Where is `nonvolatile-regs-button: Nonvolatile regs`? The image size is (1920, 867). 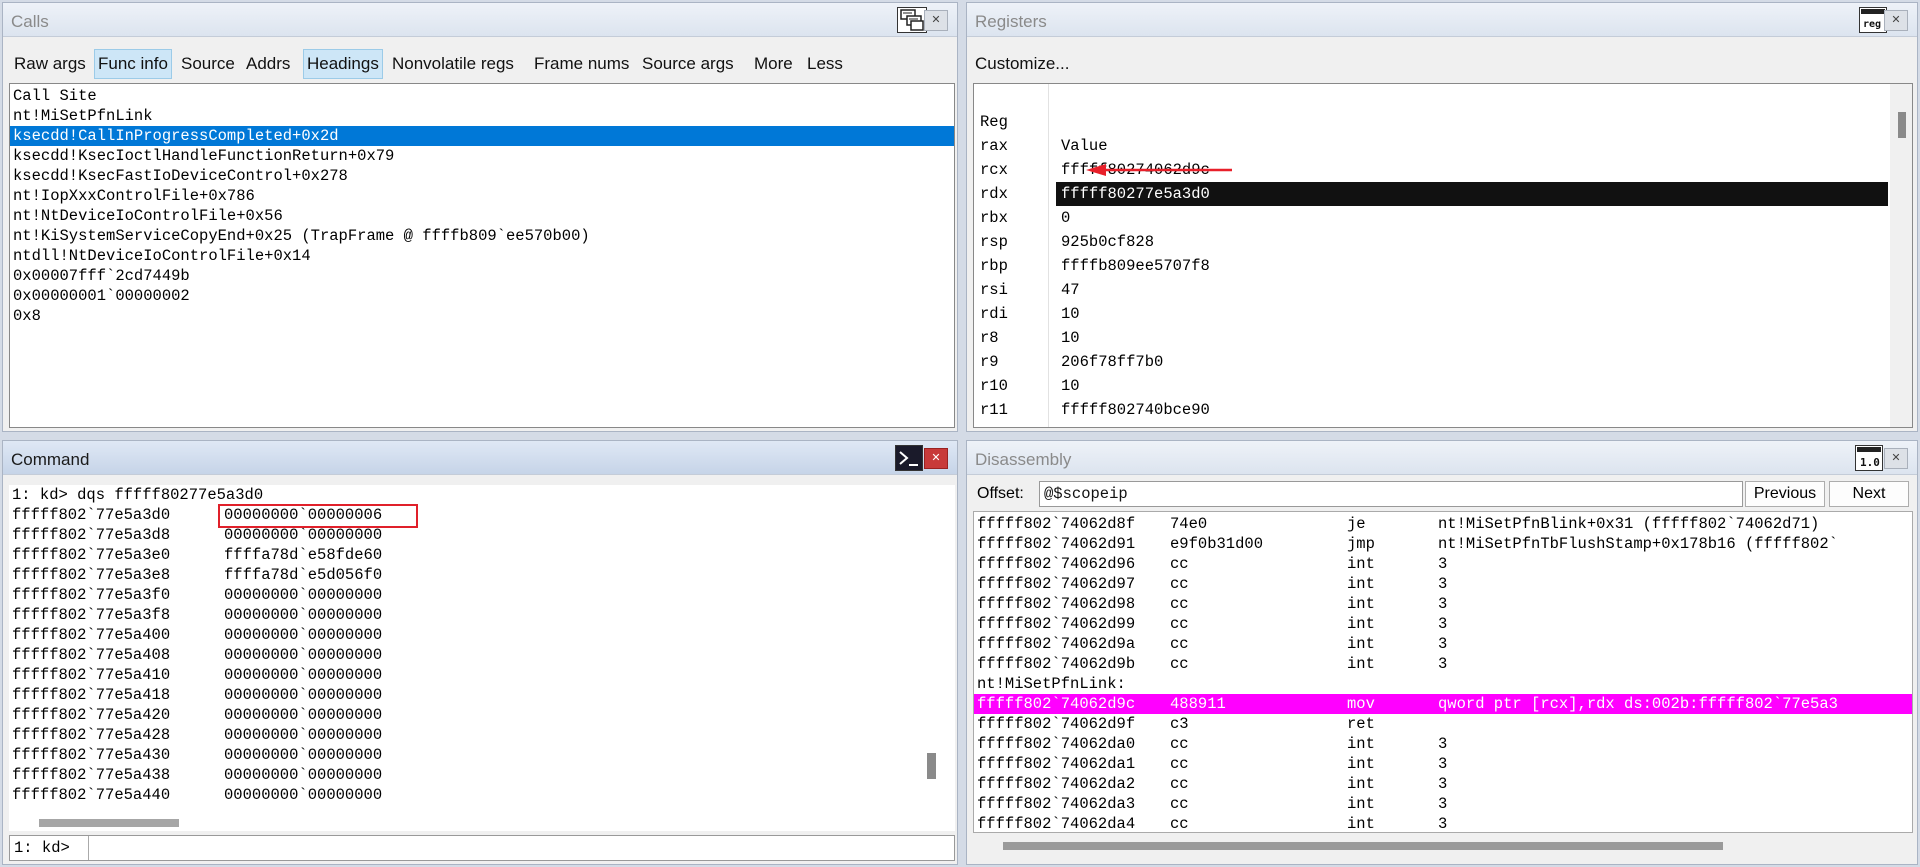
nonvolatile-regs-button: Nonvolatile regs is located at coordinates (453, 64).